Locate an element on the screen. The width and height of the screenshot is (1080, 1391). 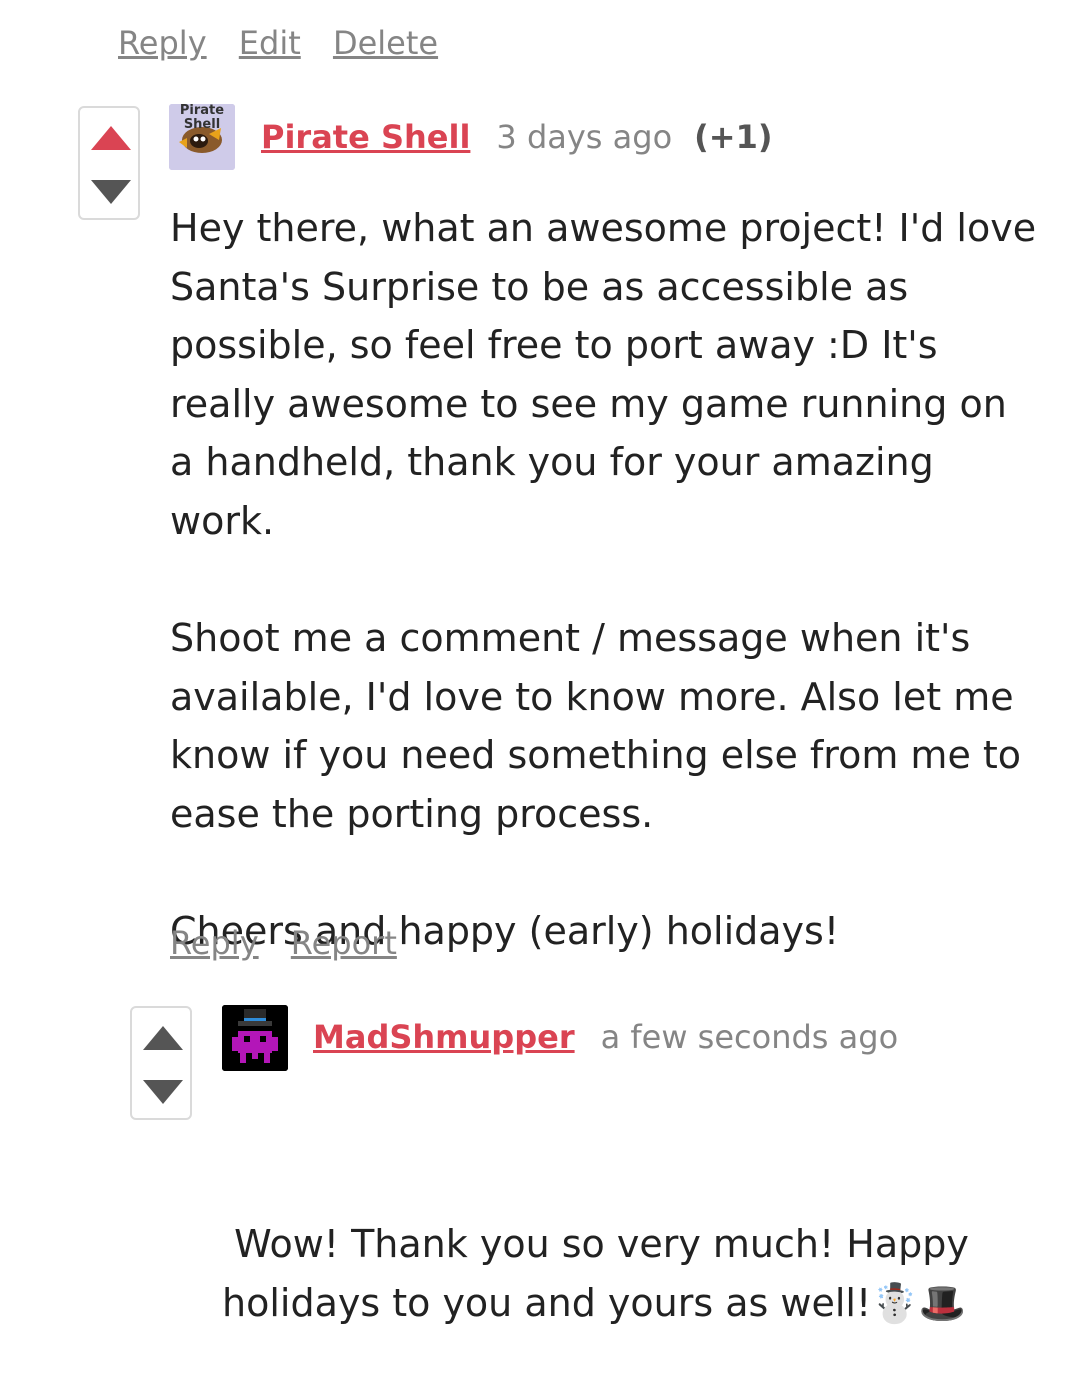
avatar-pirate-shell: Pirate Shell is located at coordinates (202, 137).